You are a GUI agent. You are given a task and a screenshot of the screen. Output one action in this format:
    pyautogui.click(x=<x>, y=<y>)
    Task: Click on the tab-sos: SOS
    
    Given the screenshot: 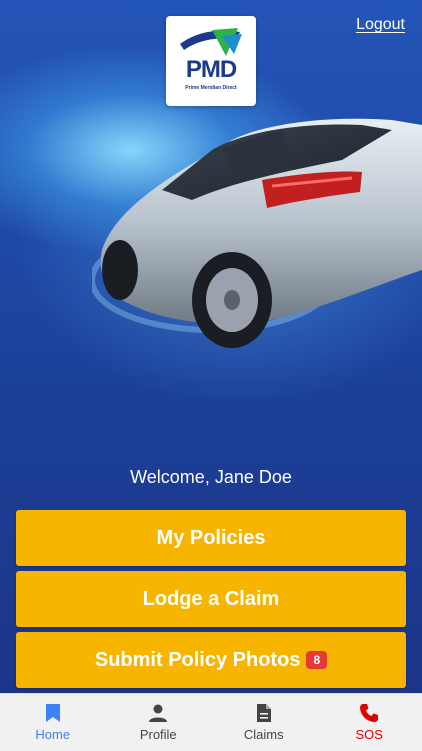 What is the action you would take?
    pyautogui.click(x=369, y=722)
    